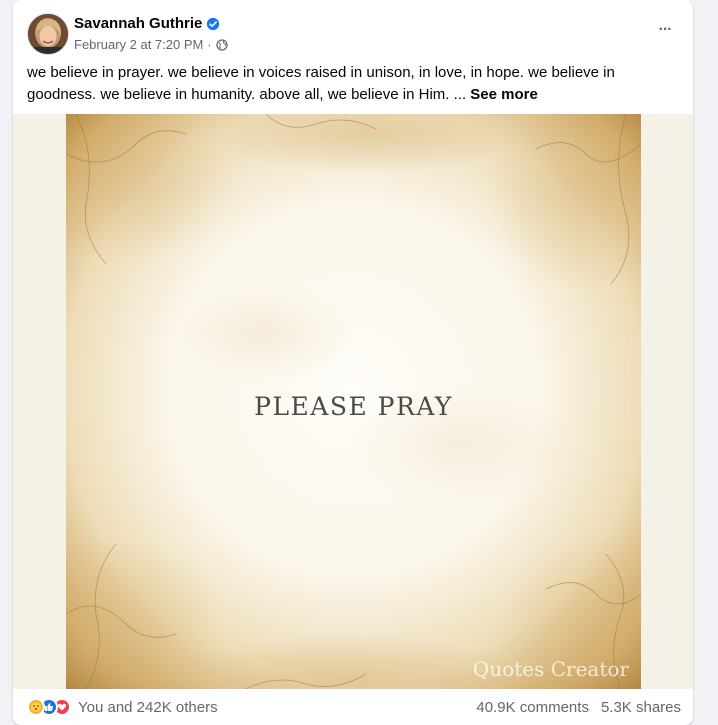 The width and height of the screenshot is (718, 725). What do you see at coordinates (353, 406) in the screenshot?
I see `image-headline: PLEASE PRAY` at bounding box center [353, 406].